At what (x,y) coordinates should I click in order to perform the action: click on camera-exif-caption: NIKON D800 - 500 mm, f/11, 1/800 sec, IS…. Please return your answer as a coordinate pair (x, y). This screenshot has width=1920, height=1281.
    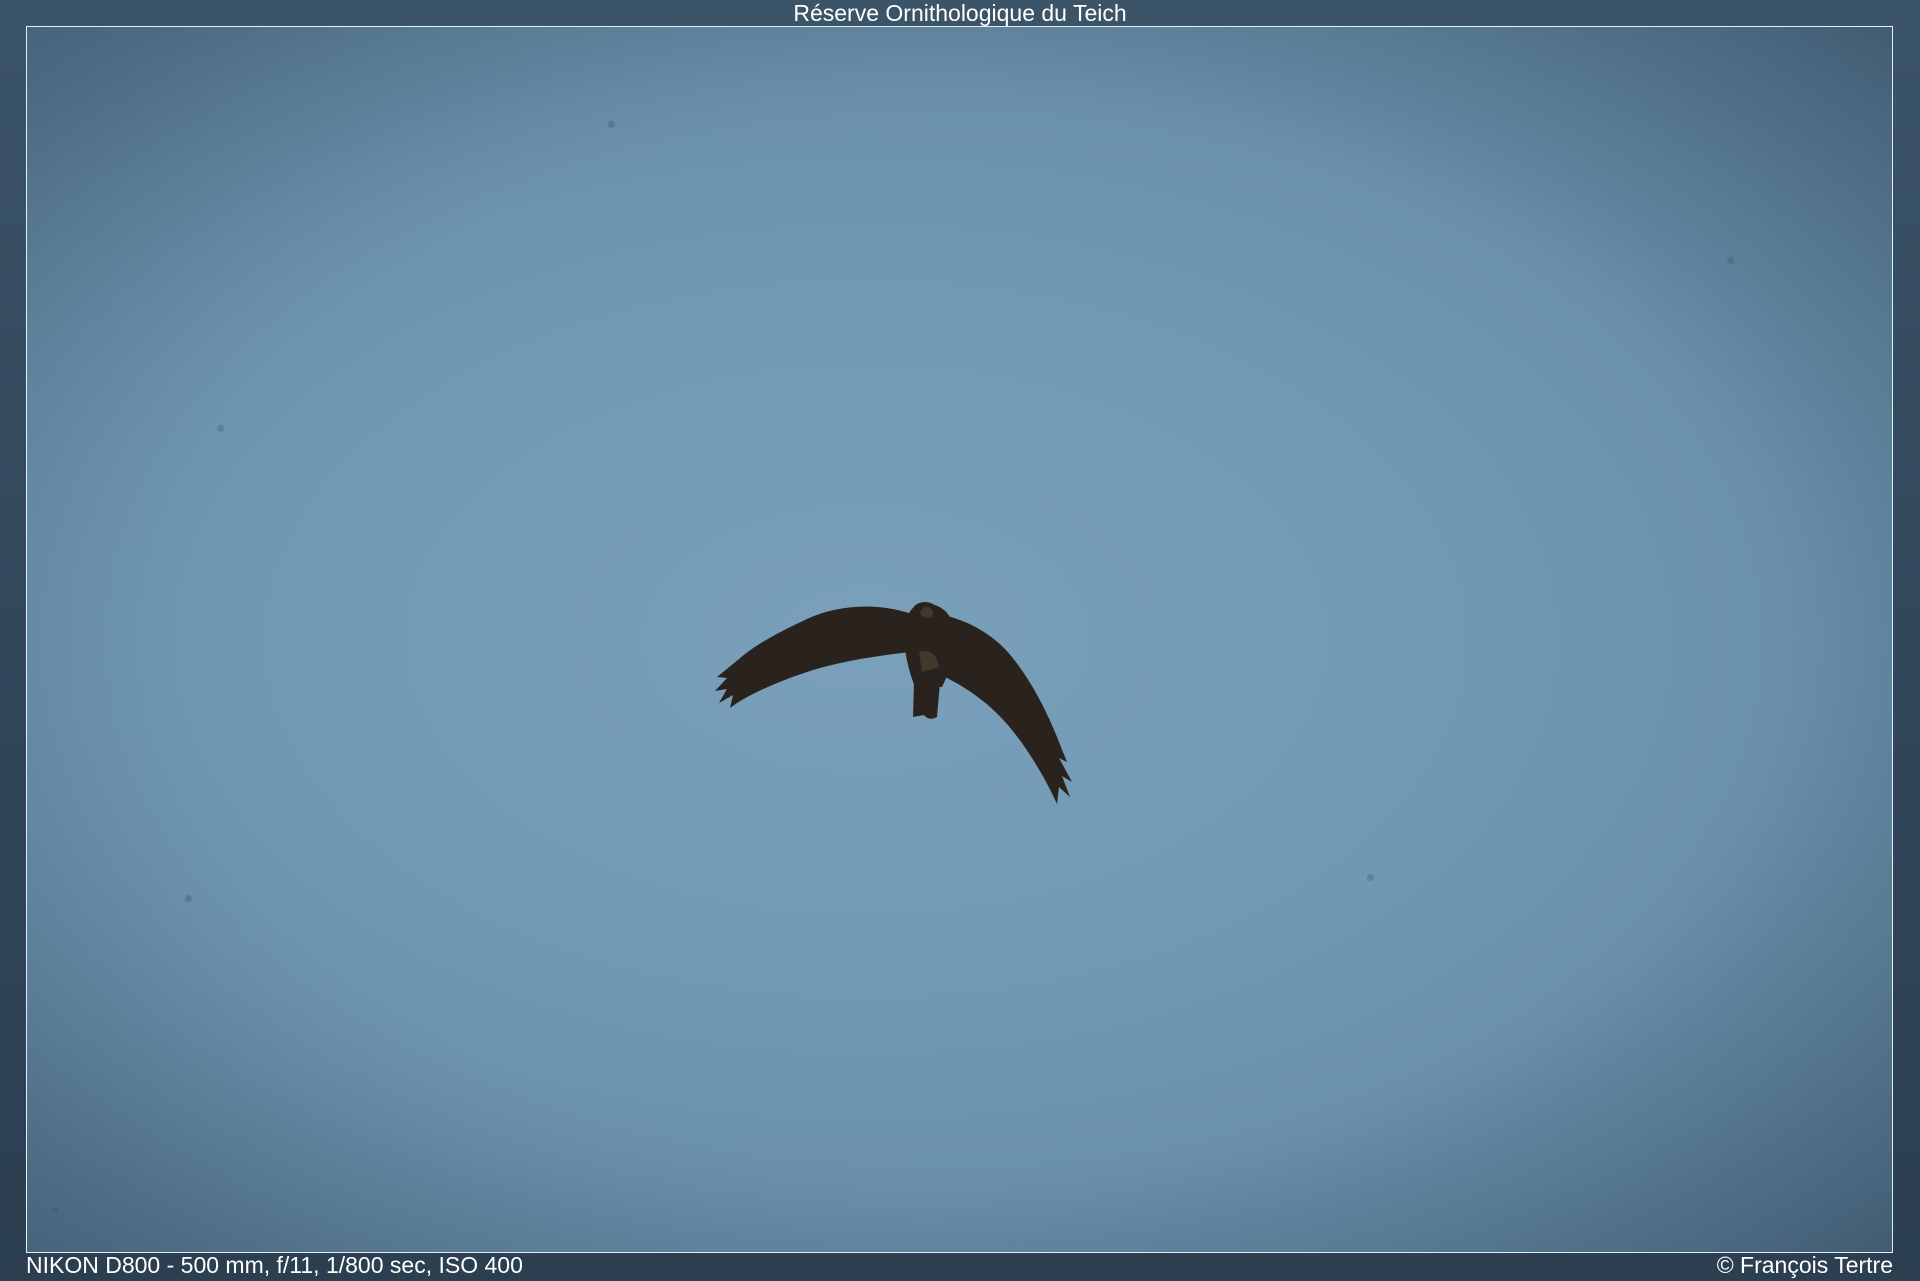
    Looking at the image, I should click on (274, 1265).